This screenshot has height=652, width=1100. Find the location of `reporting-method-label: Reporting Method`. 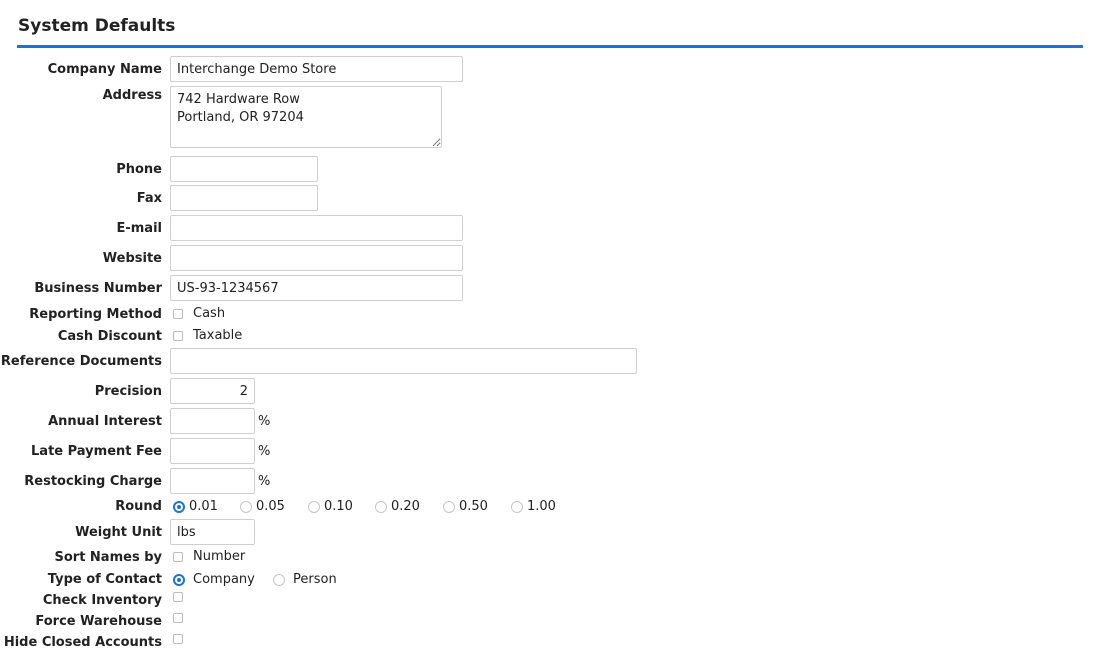

reporting-method-label: Reporting Method is located at coordinates (95, 314).